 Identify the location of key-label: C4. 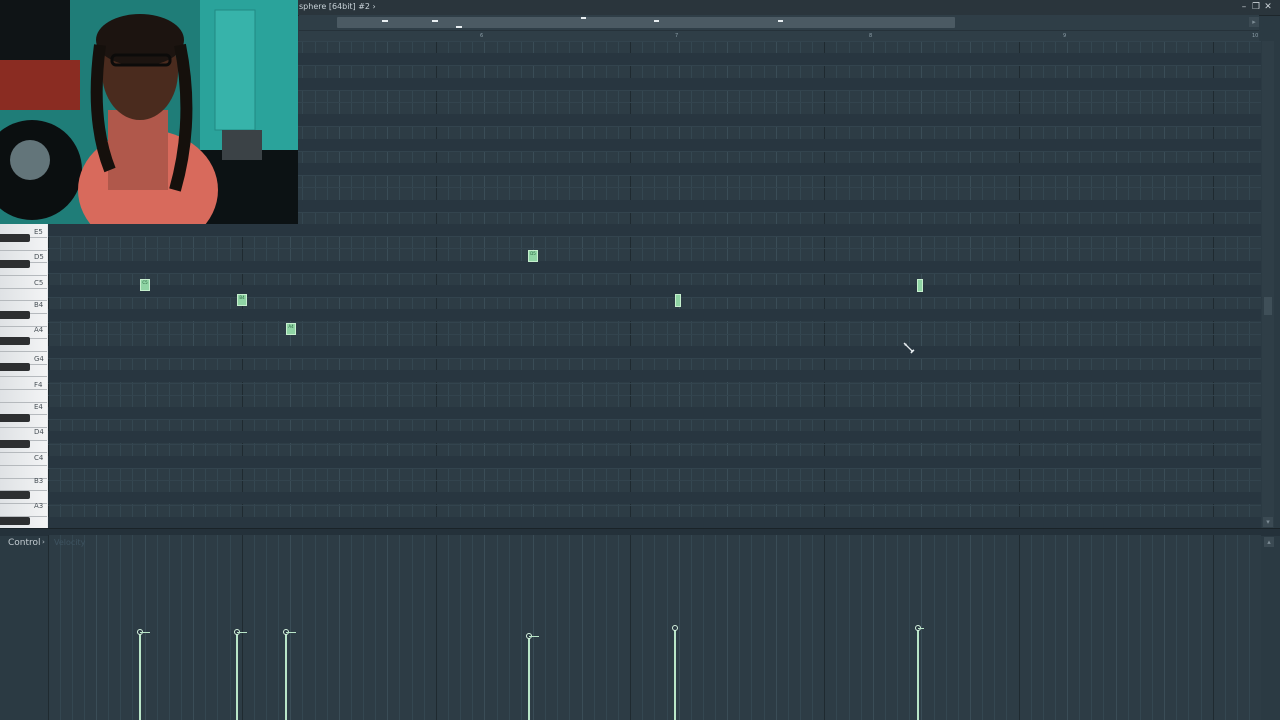
(39, 458).